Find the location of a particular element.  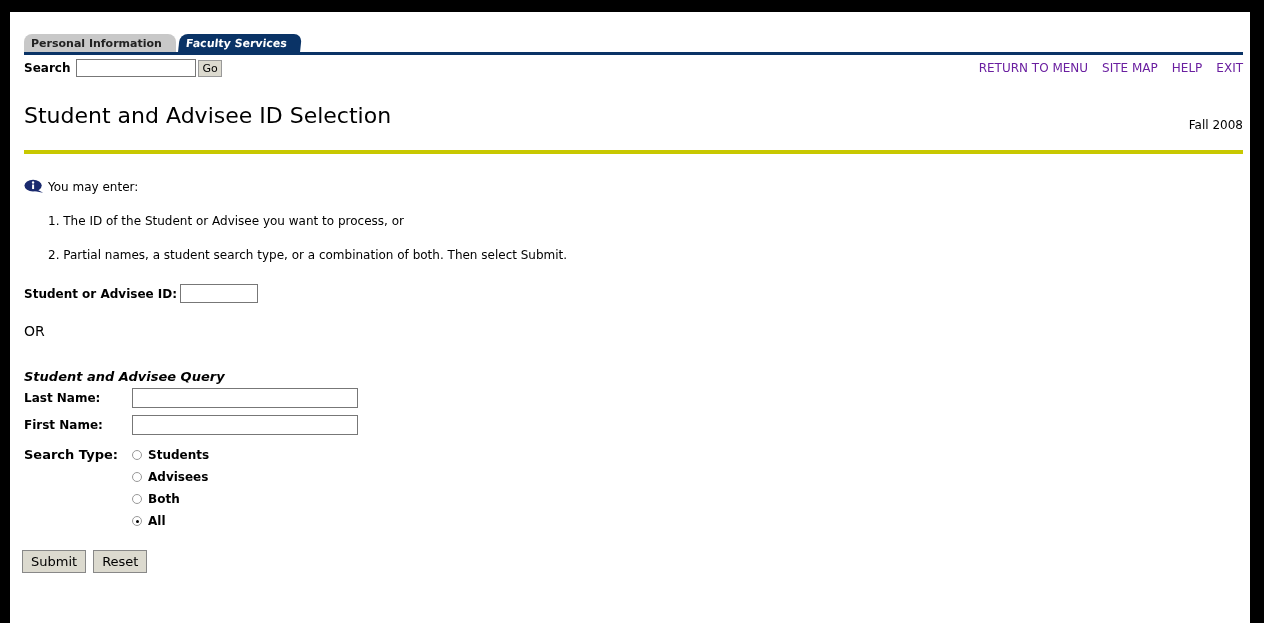

term-label: Fall 2008 is located at coordinates (1215, 125).